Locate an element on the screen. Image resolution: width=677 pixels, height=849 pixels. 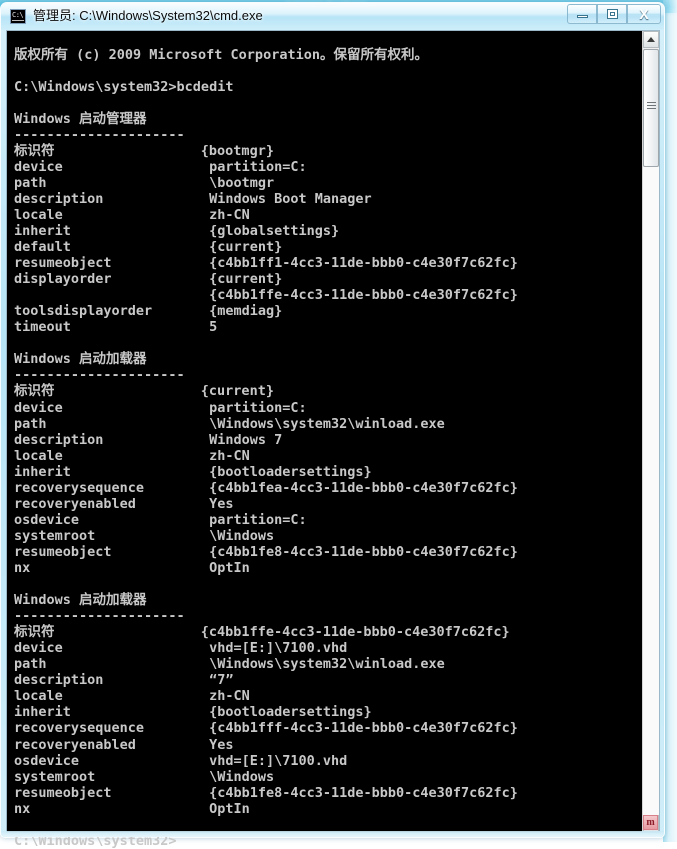
close-button: X is located at coordinates (644, 14).